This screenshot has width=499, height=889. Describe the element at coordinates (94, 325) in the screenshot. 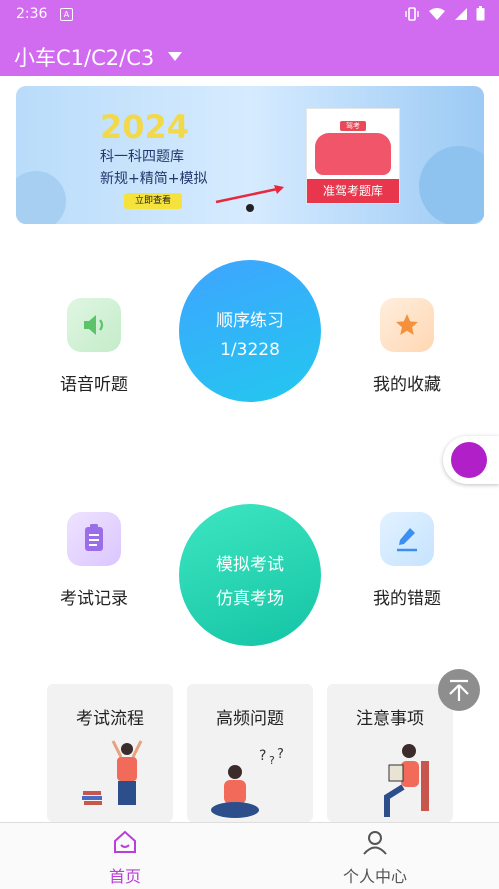

I see `speaker-icon` at that location.